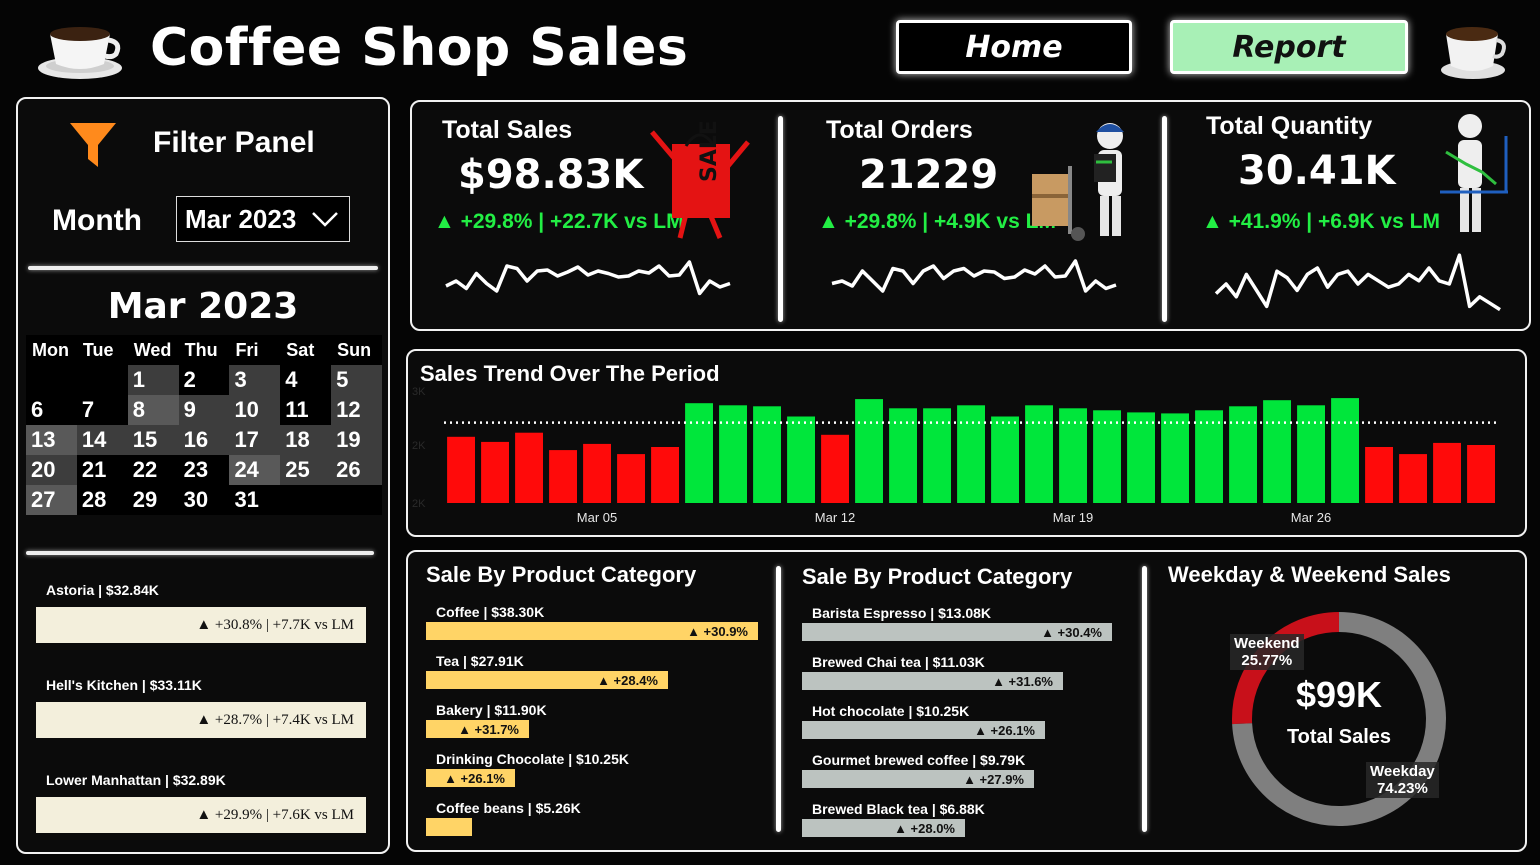  What do you see at coordinates (306, 470) in the screenshot?
I see `calendar-day: 25` at bounding box center [306, 470].